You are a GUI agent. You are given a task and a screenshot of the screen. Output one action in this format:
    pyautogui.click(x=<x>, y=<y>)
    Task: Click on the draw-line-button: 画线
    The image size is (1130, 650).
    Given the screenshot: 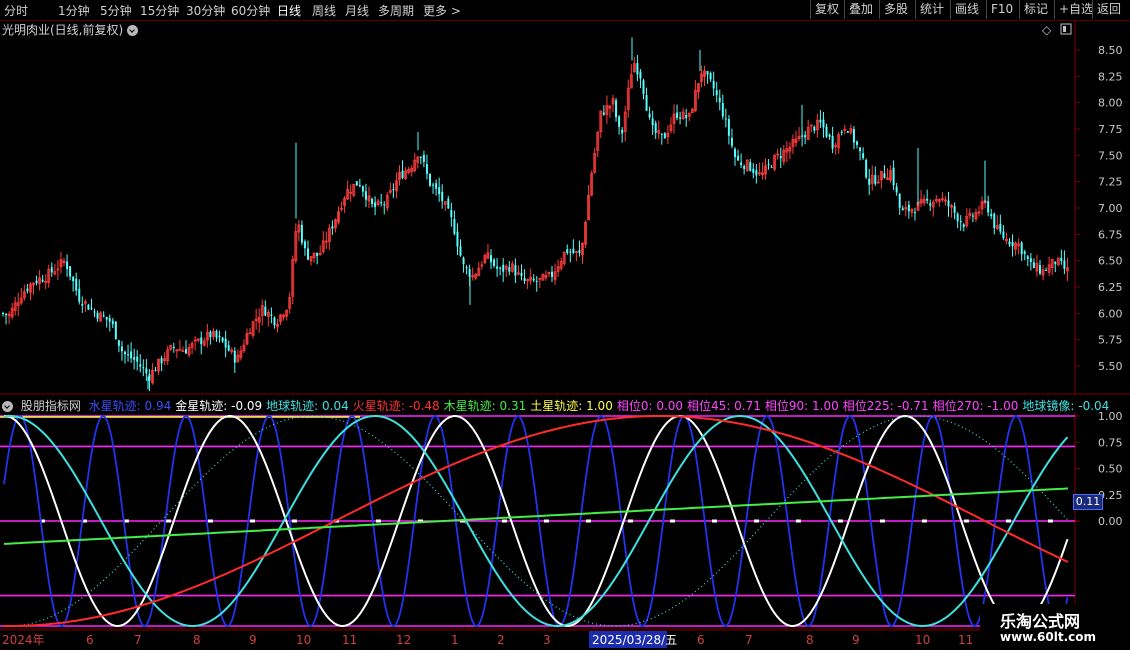 What is the action you would take?
    pyautogui.click(x=966, y=9)
    